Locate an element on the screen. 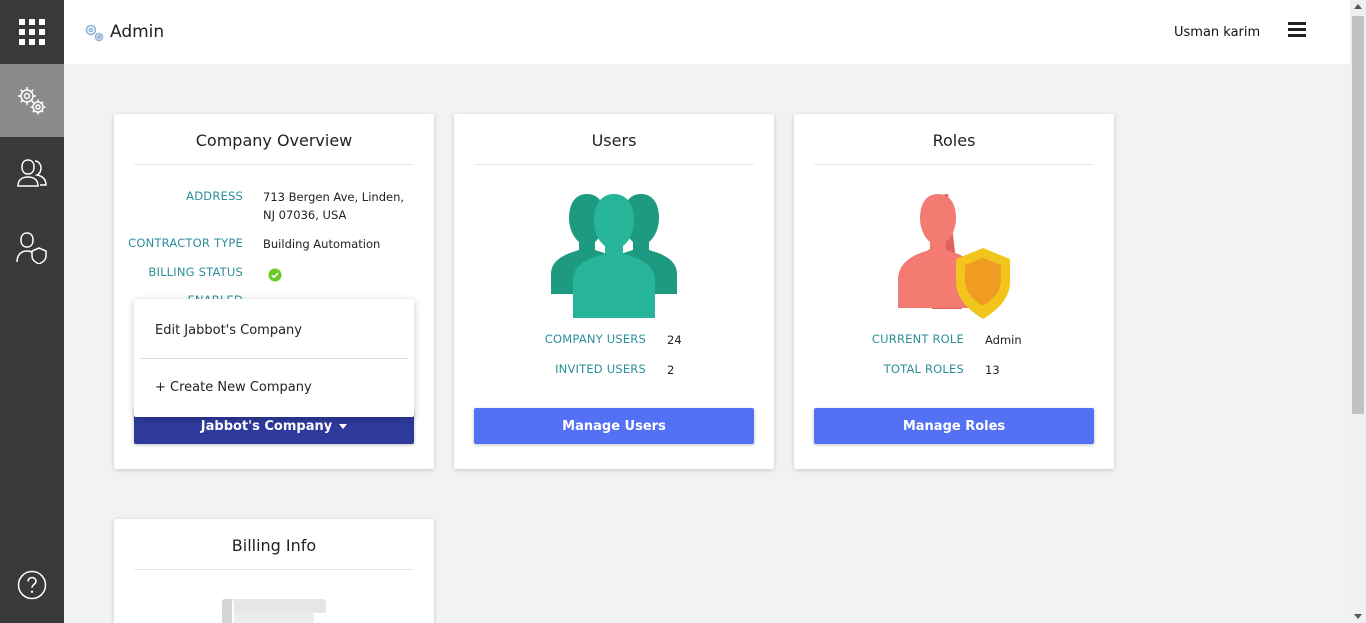  contractor-type-label: CONTRACTOR TYPE is located at coordinates (185, 243).